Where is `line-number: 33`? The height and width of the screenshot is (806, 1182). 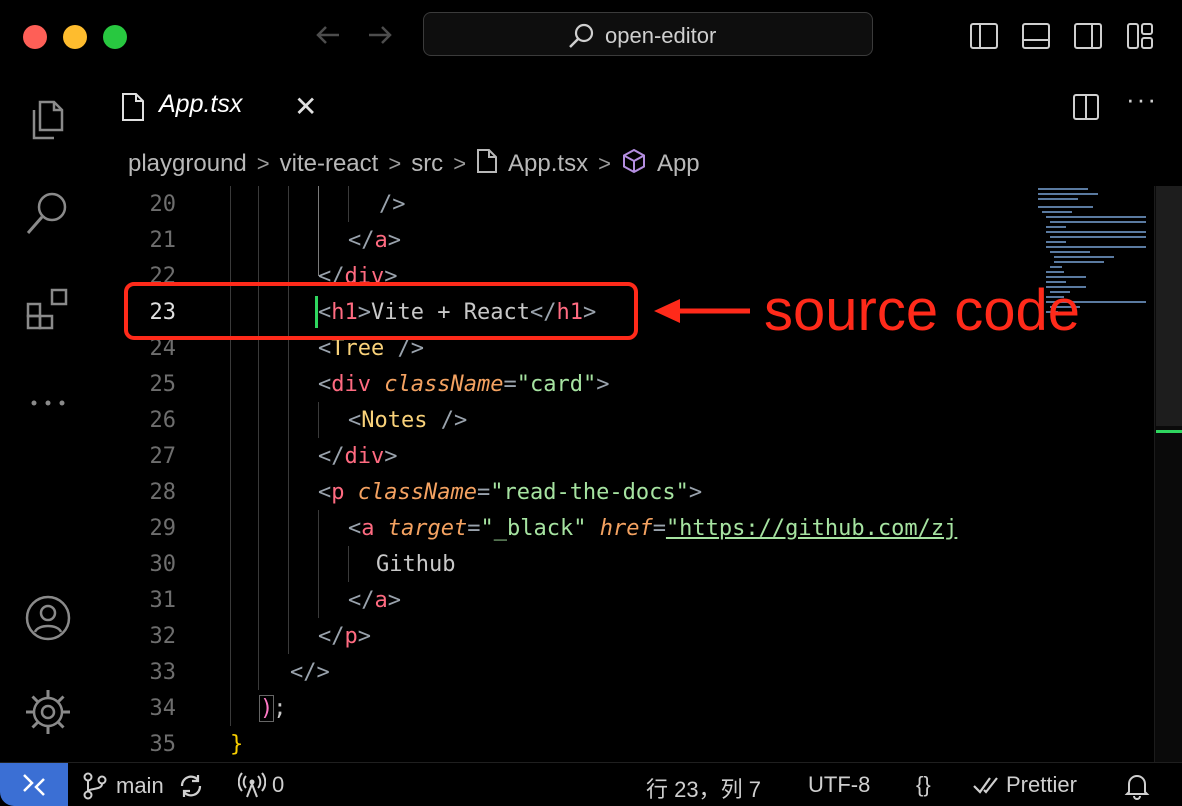
line-number: 33 is located at coordinates (163, 672).